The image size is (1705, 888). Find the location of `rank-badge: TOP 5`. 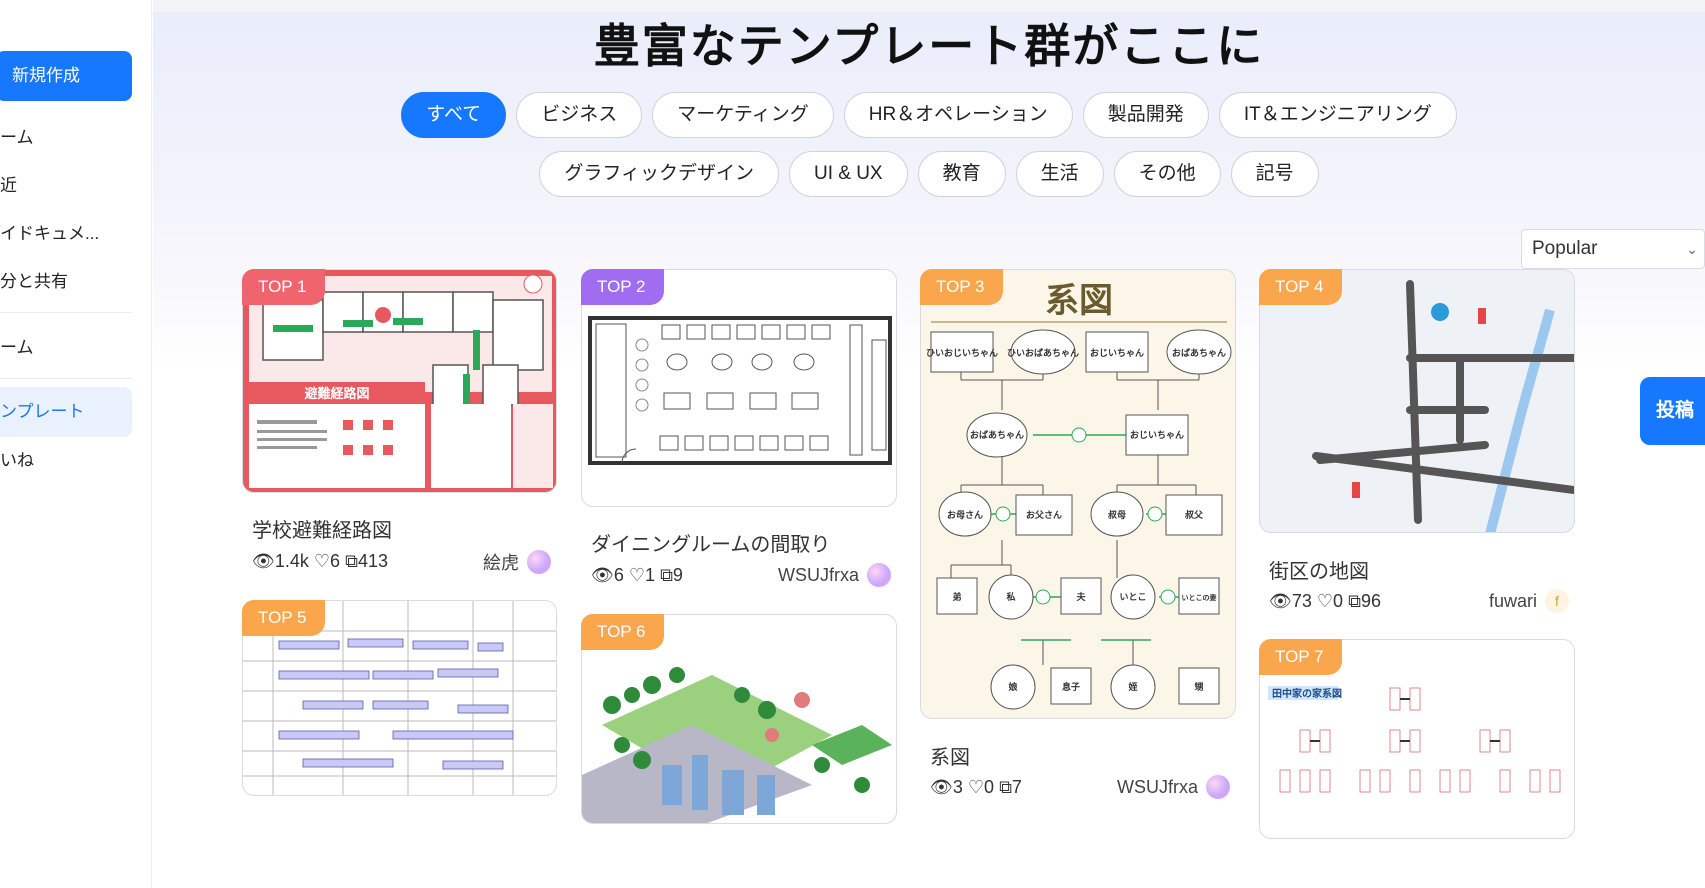

rank-badge: TOP 5 is located at coordinates (283, 618).